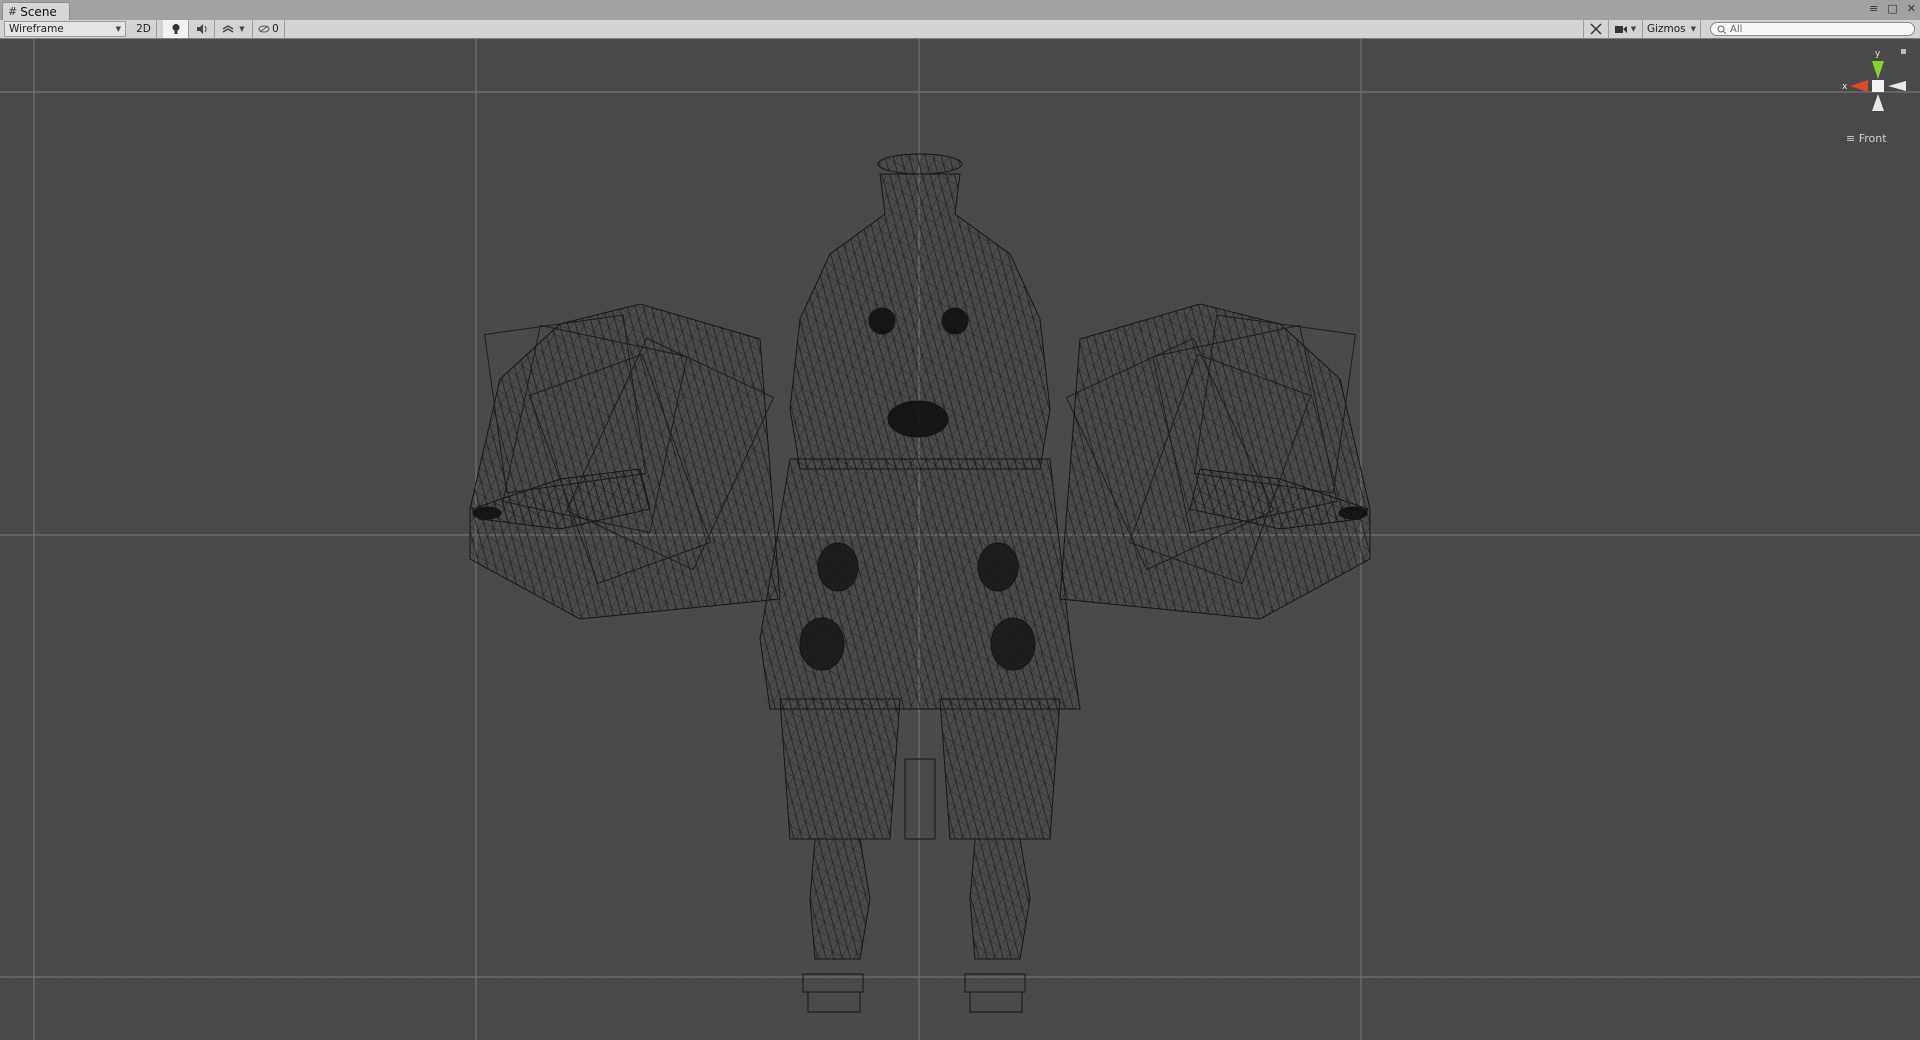  I want to click on camera-dropdown: ▼, so click(1626, 29).